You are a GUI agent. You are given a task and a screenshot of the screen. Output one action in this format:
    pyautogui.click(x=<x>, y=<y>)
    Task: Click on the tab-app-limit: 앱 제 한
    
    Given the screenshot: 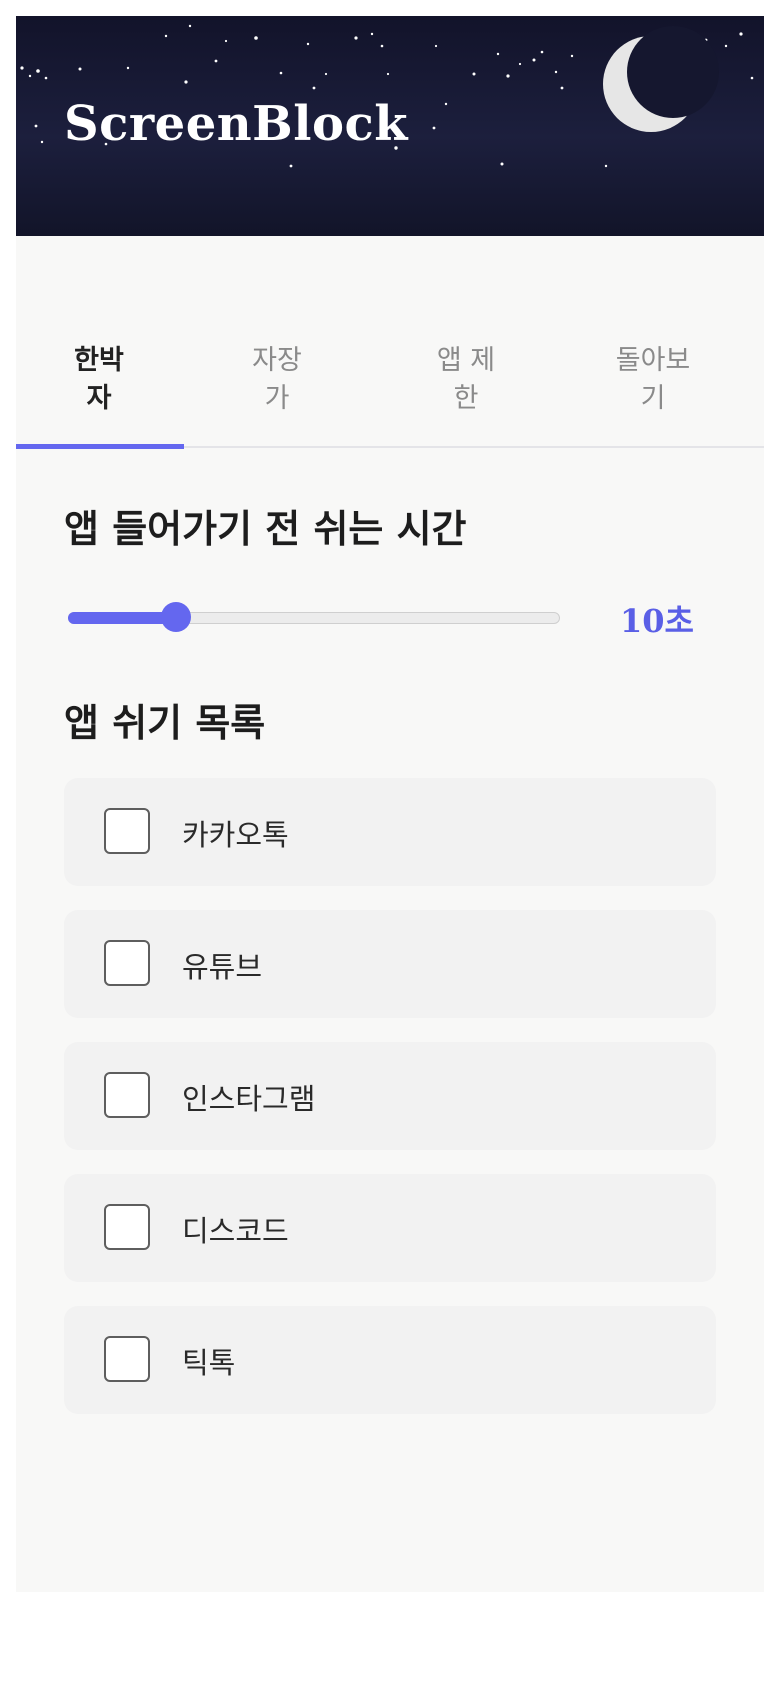 What is the action you would take?
    pyautogui.click(x=466, y=380)
    